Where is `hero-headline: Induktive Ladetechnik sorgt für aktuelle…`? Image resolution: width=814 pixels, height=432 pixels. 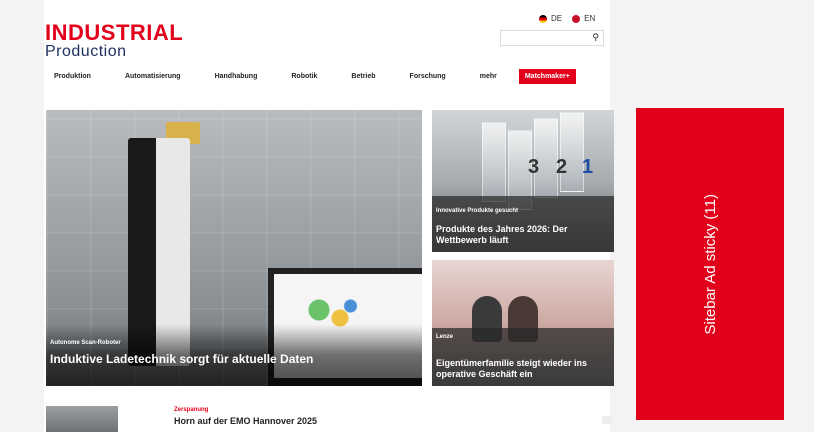 hero-headline: Induktive Ladetechnik sorgt für aktuelle… is located at coordinates (181, 359).